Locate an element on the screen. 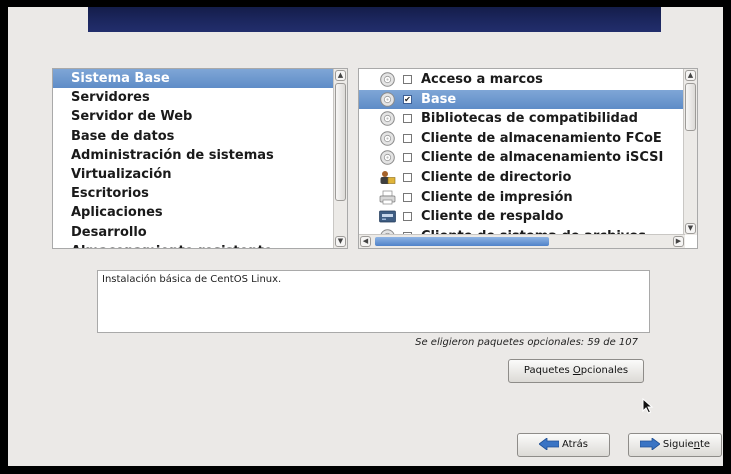 The height and width of the screenshot is (474, 731). package-item: Cliente de directorio is located at coordinates (522, 178).